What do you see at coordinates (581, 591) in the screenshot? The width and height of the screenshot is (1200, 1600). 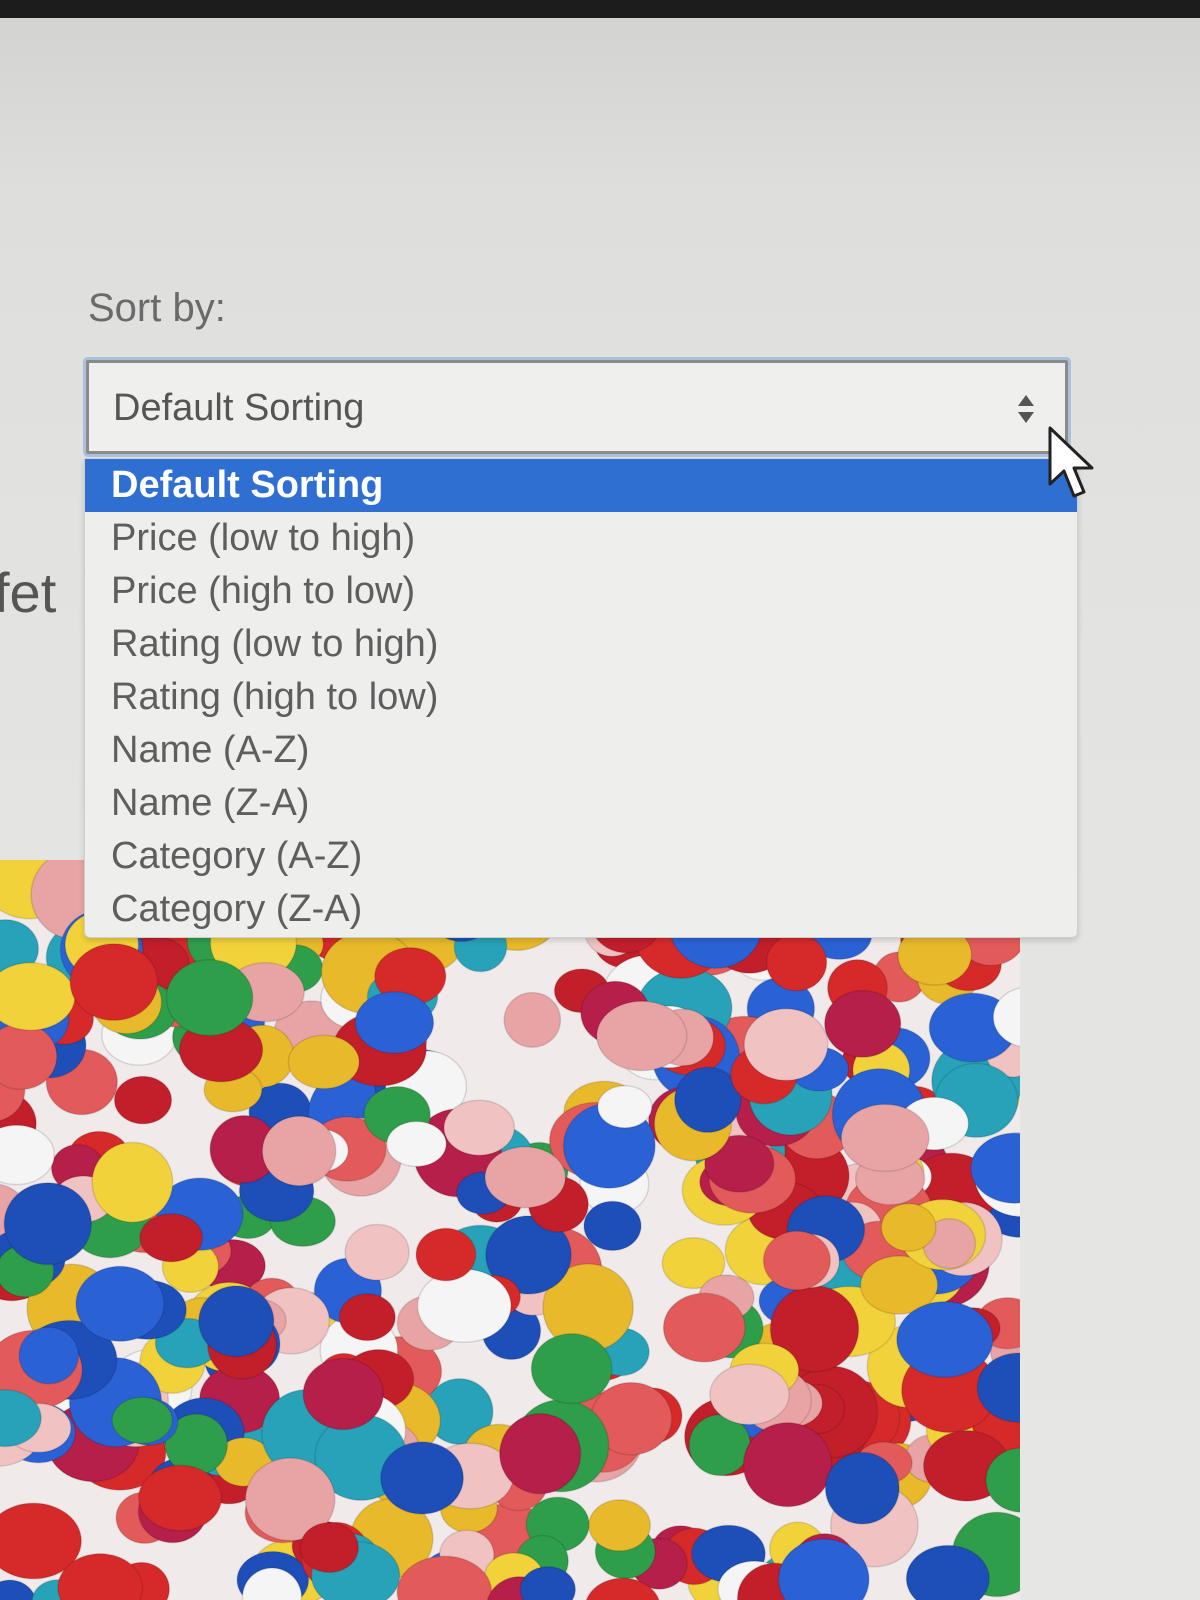 I see `sort-option-price-desc: Price (high to low)` at bounding box center [581, 591].